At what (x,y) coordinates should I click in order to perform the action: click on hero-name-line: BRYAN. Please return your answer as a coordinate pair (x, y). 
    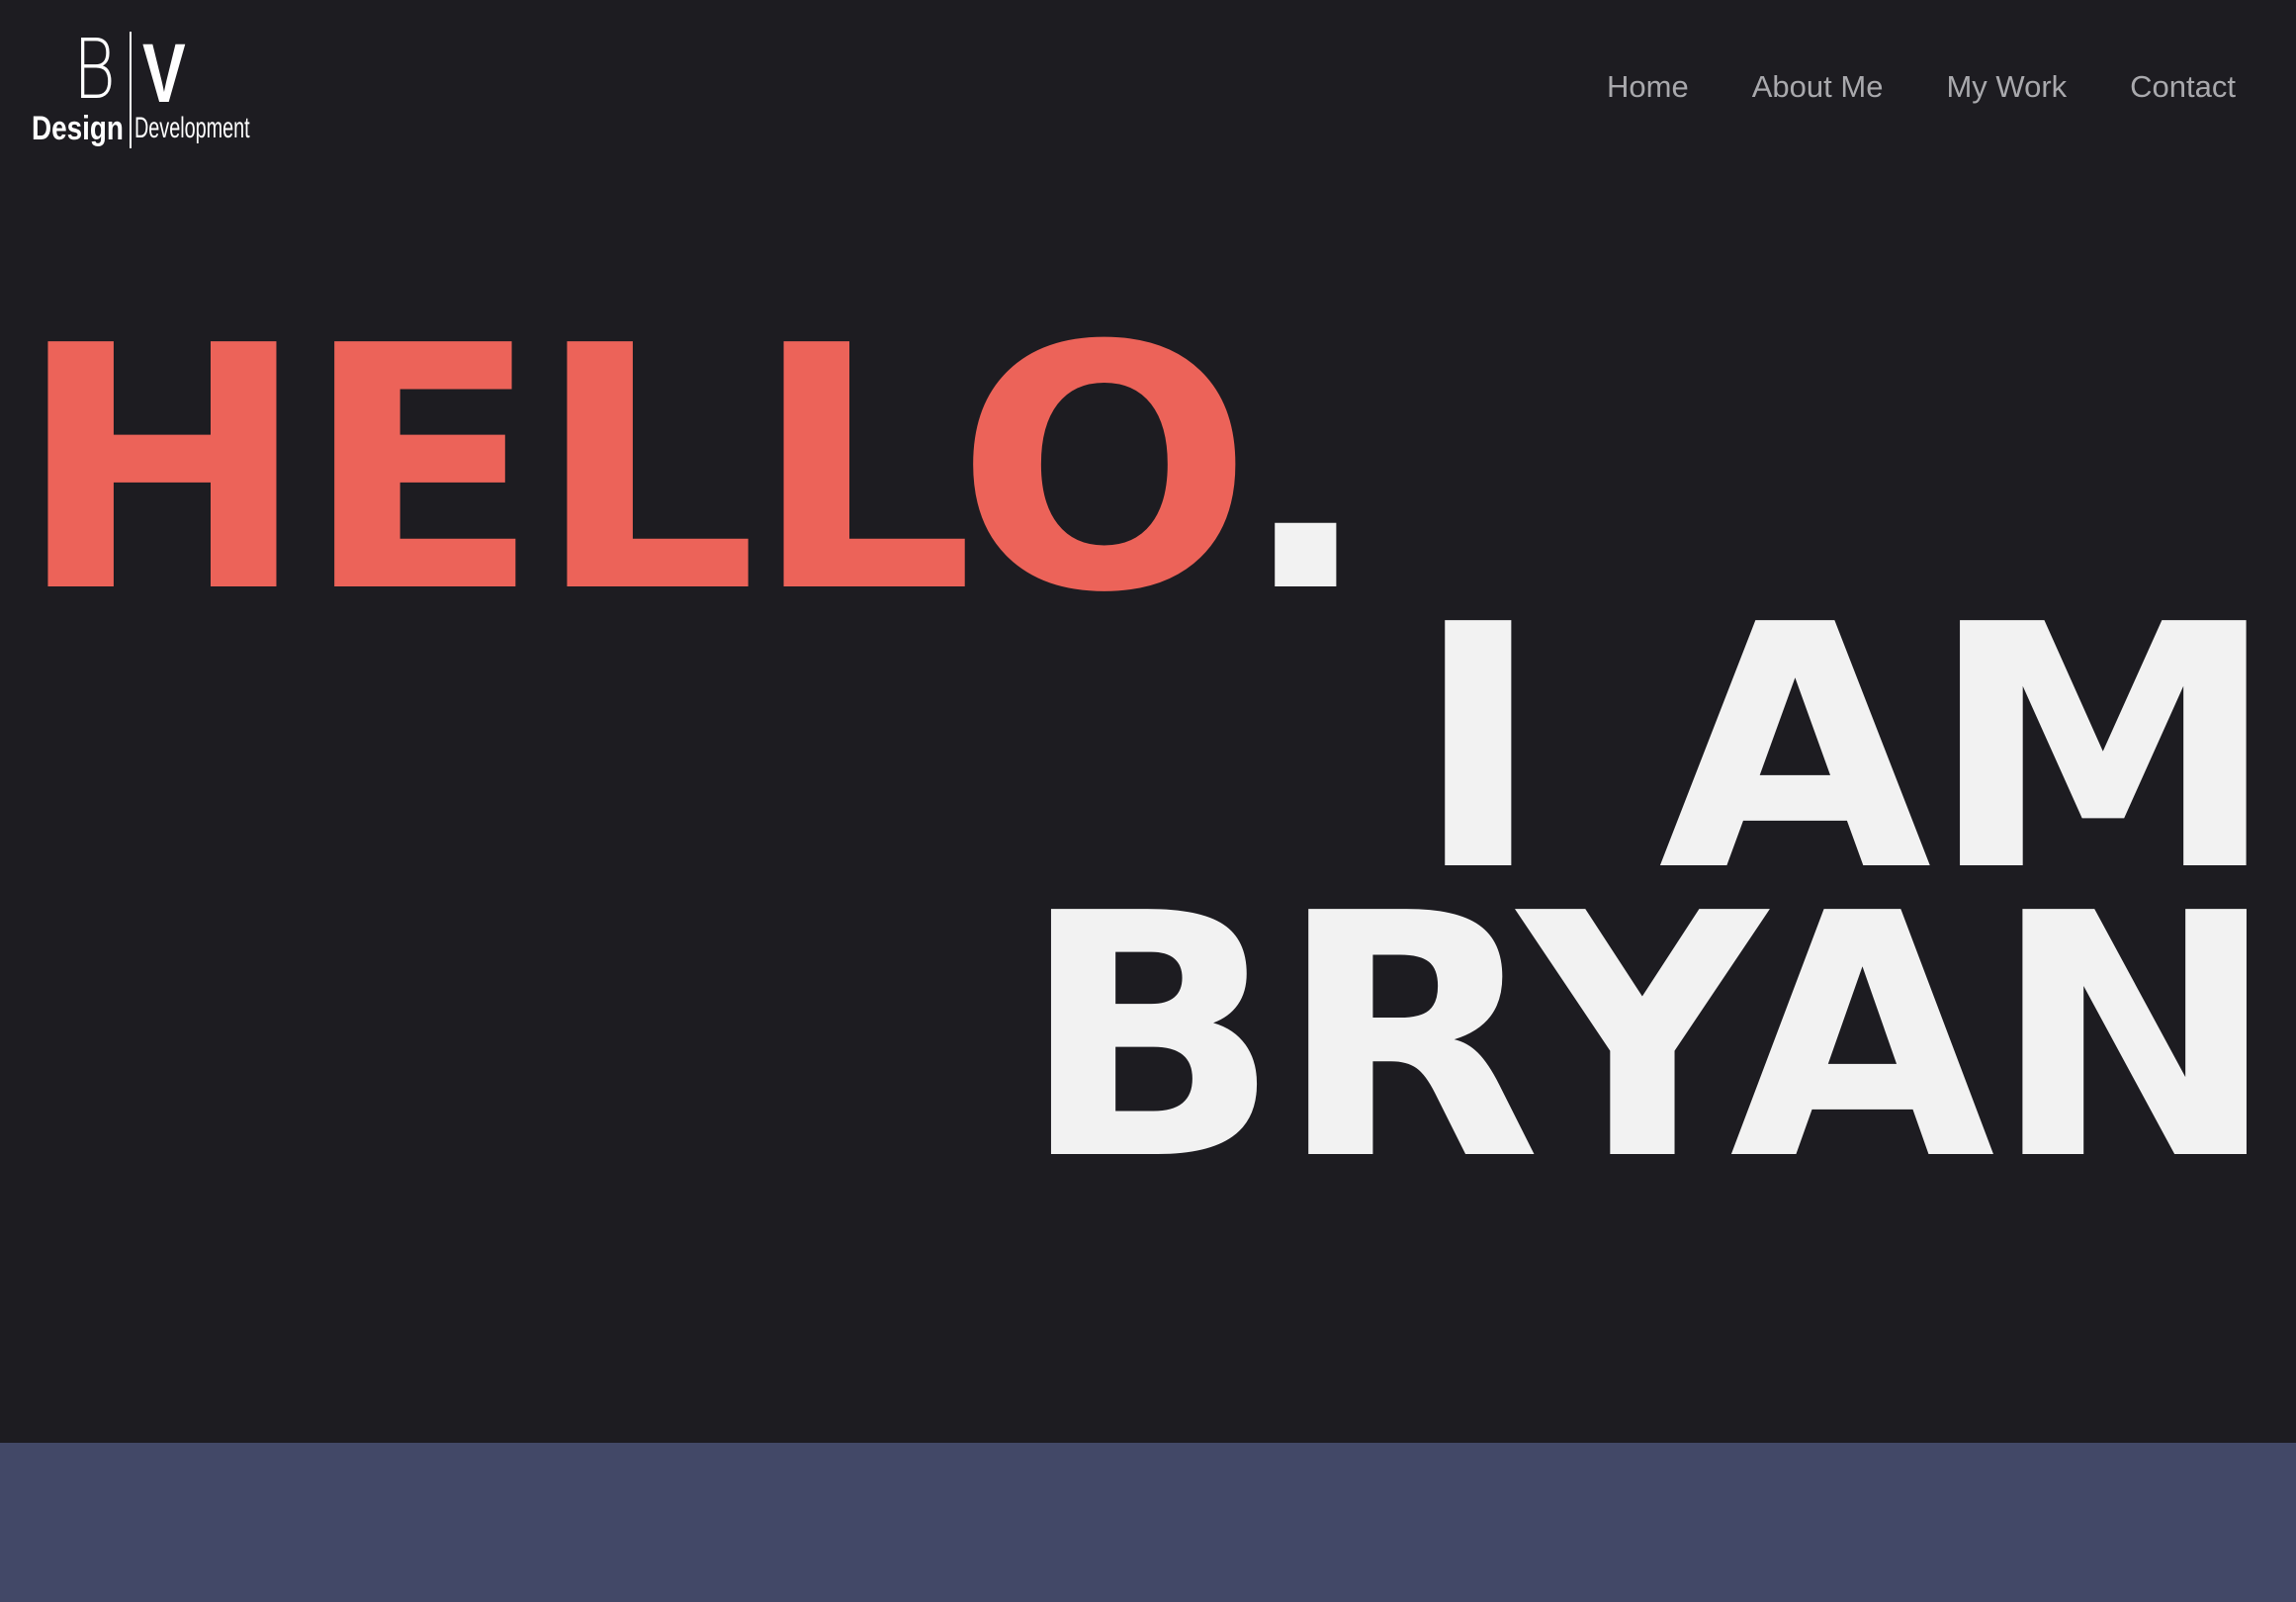
    Looking at the image, I should click on (1648, 1038).